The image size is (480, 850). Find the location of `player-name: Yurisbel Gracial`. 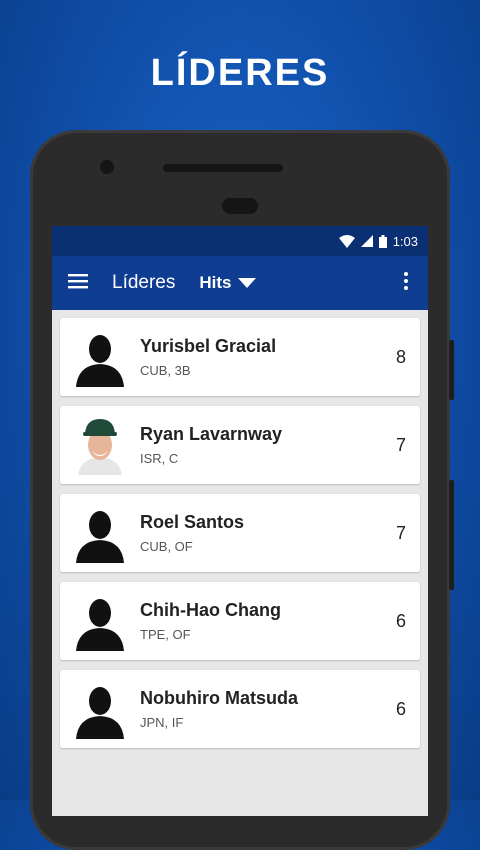

player-name: Yurisbel Gracial is located at coordinates (208, 346).